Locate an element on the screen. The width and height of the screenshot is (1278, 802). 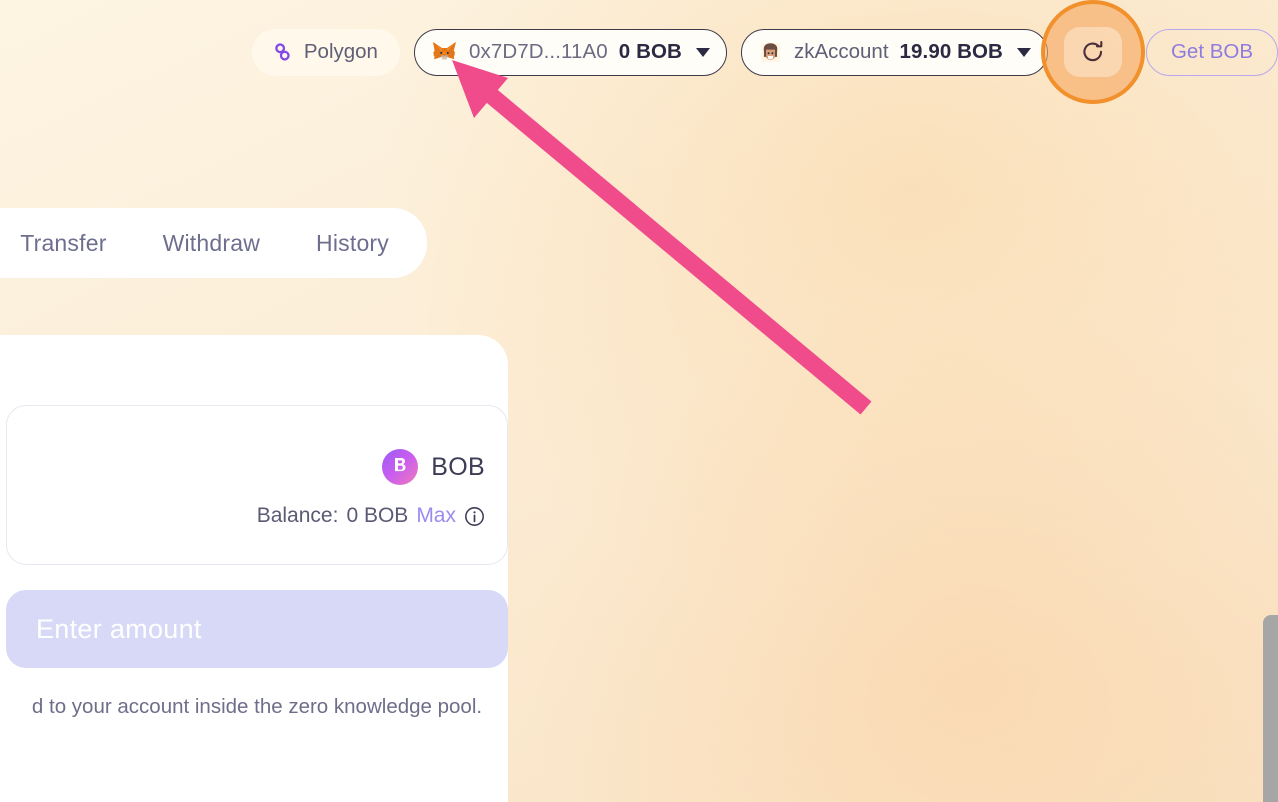
max-button: Max is located at coordinates (436, 516).